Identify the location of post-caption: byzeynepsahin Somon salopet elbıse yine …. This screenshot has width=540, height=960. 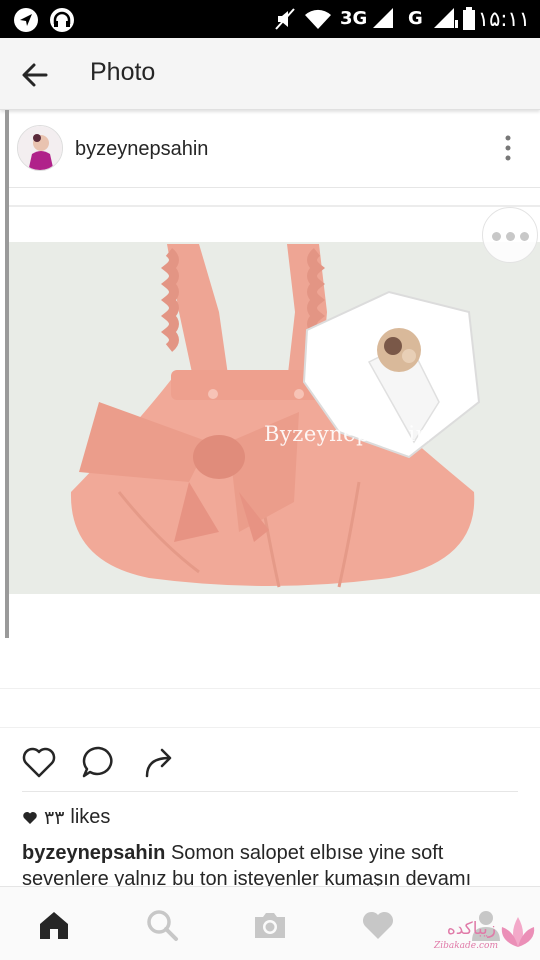
(272, 866).